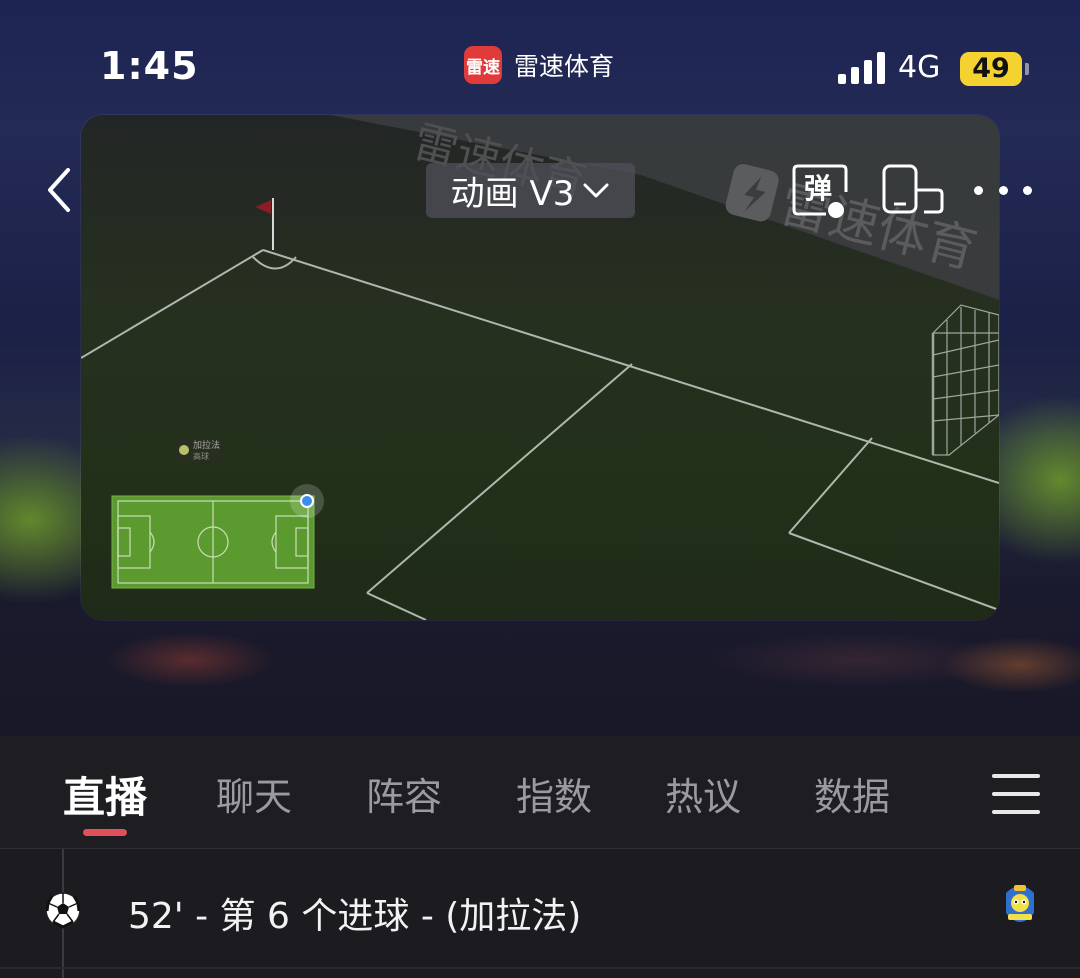  I want to click on event-timeline: 52' - 第 6 个进球 - (加拉法), so click(540, 913).